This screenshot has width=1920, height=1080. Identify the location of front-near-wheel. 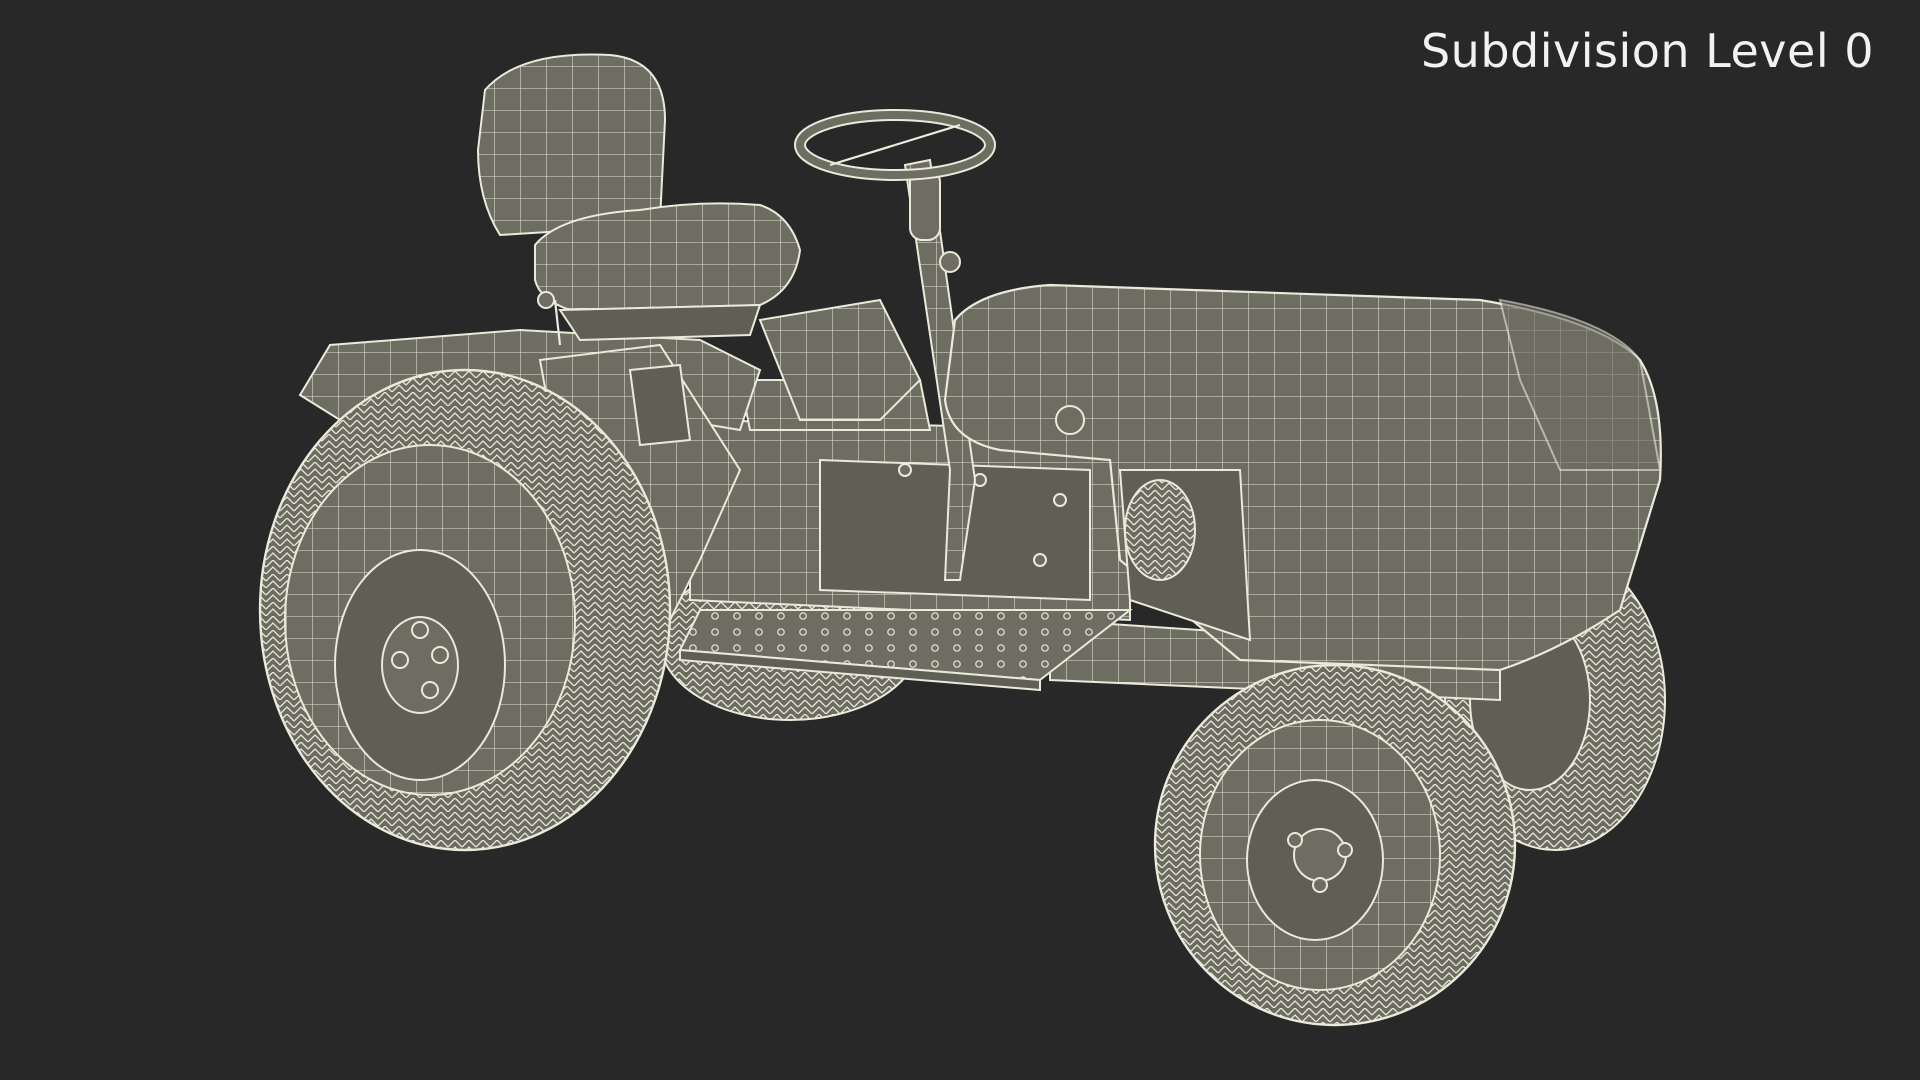
(1335, 845).